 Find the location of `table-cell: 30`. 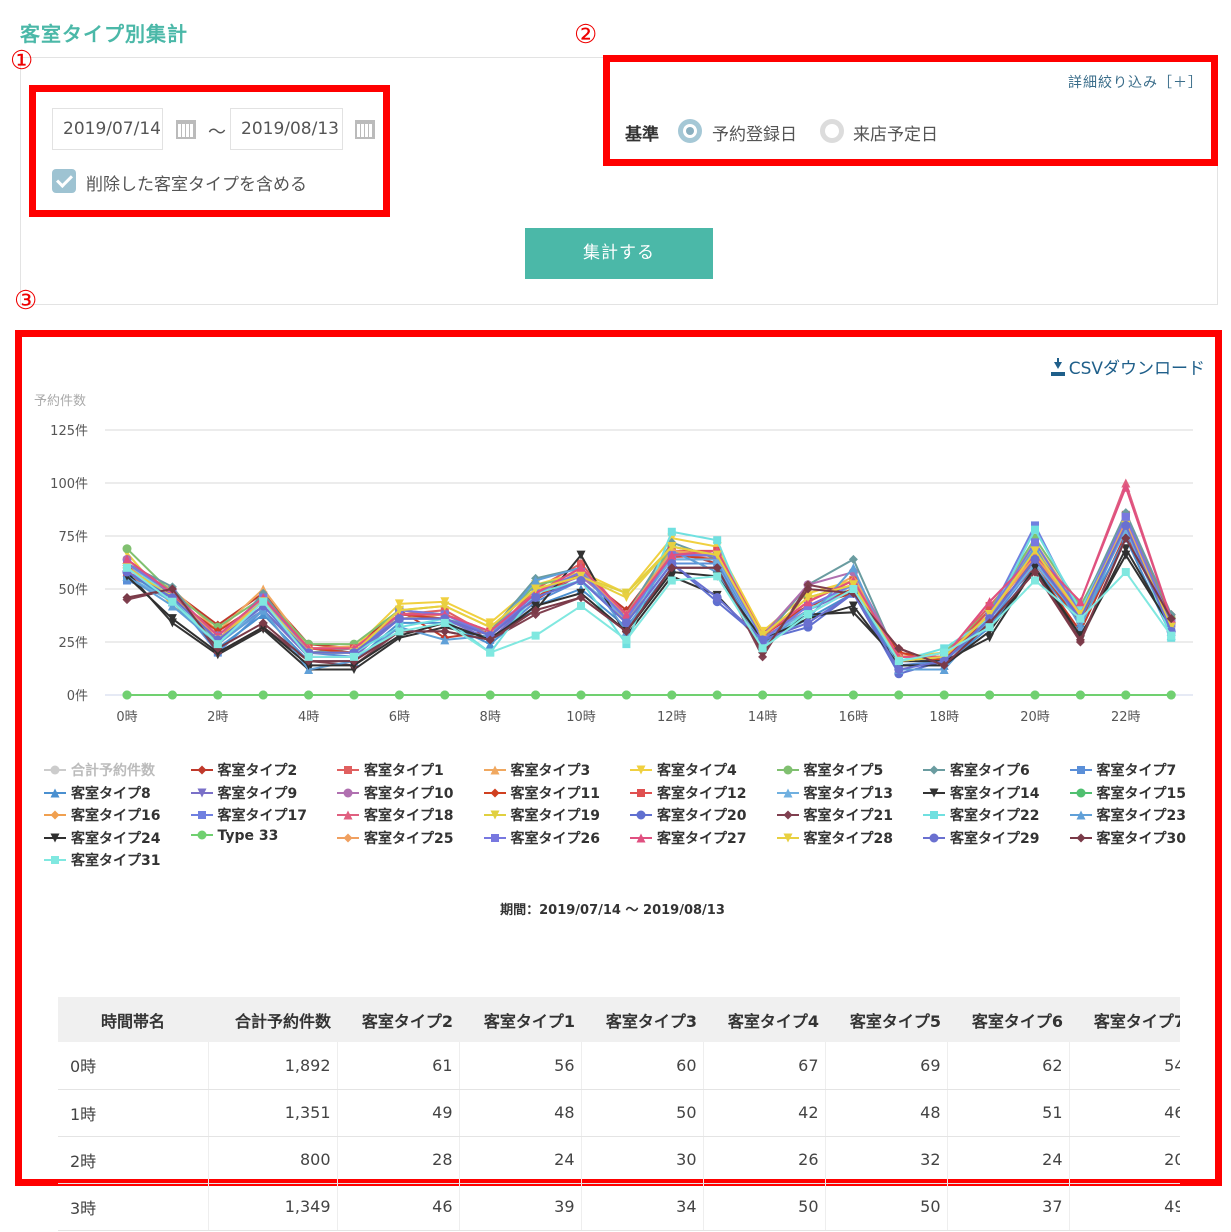

table-cell: 30 is located at coordinates (642, 1160).